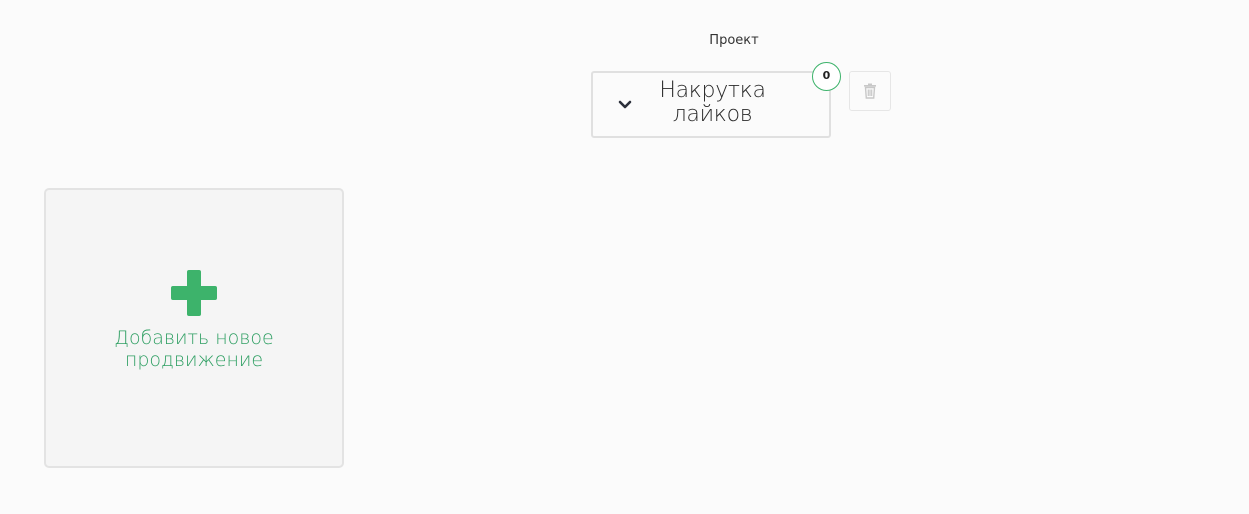  What do you see at coordinates (826, 76) in the screenshot?
I see `project-count-badge: 0` at bounding box center [826, 76].